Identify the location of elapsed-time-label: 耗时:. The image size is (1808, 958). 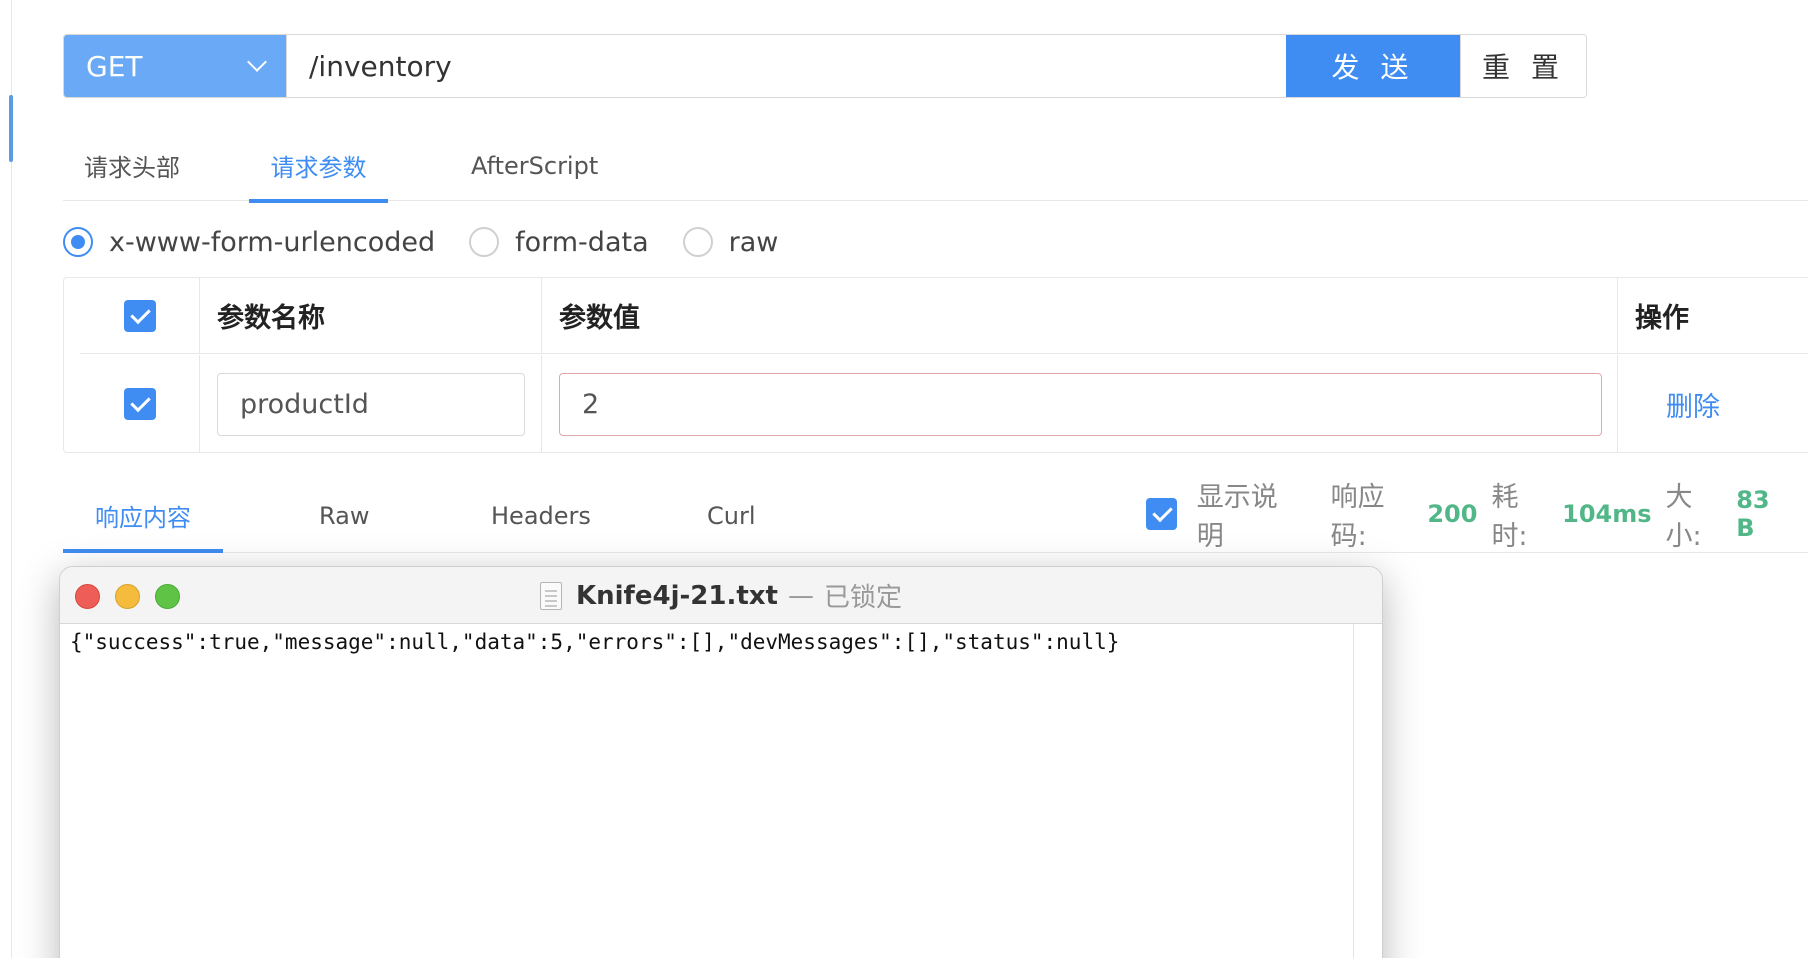
(1509, 517).